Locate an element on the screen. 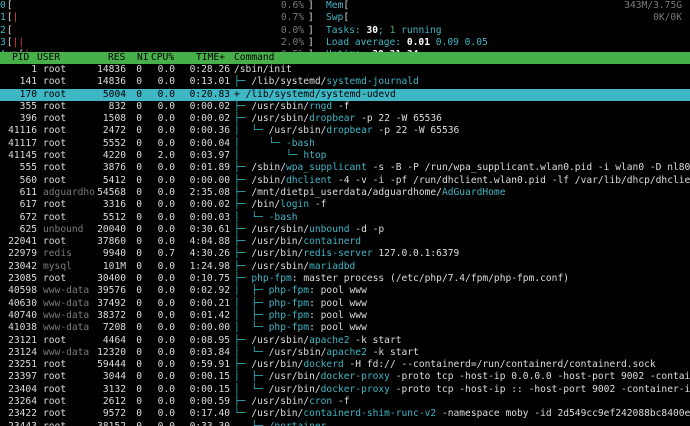  pid-cell: 1 is located at coordinates (34, 69).